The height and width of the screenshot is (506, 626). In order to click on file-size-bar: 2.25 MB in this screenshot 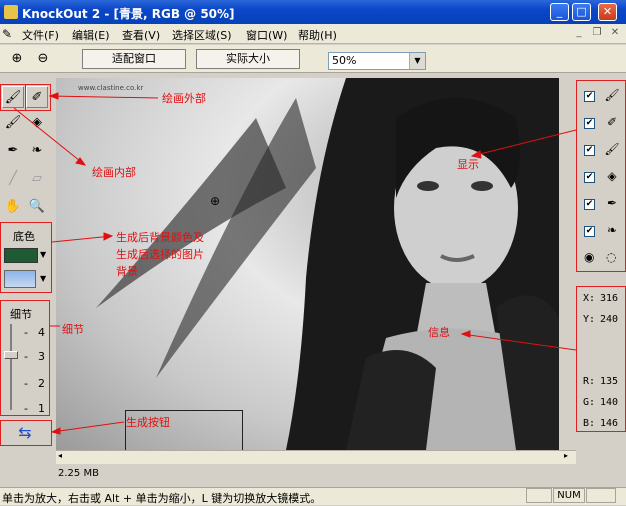, I will do `click(316, 474)`.